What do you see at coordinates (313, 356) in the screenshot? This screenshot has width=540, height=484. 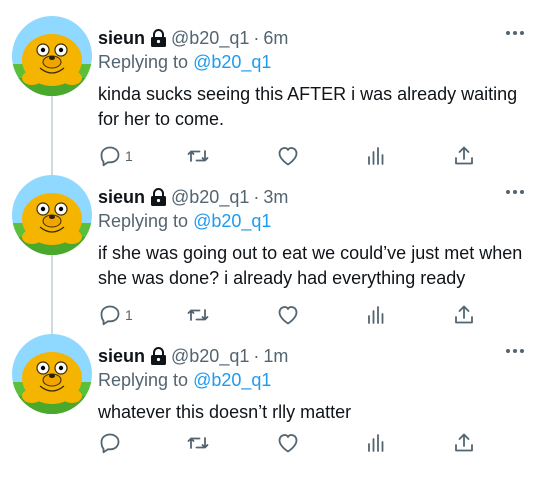 I see `tweet-header: sieun @b20_q1 · 1m` at bounding box center [313, 356].